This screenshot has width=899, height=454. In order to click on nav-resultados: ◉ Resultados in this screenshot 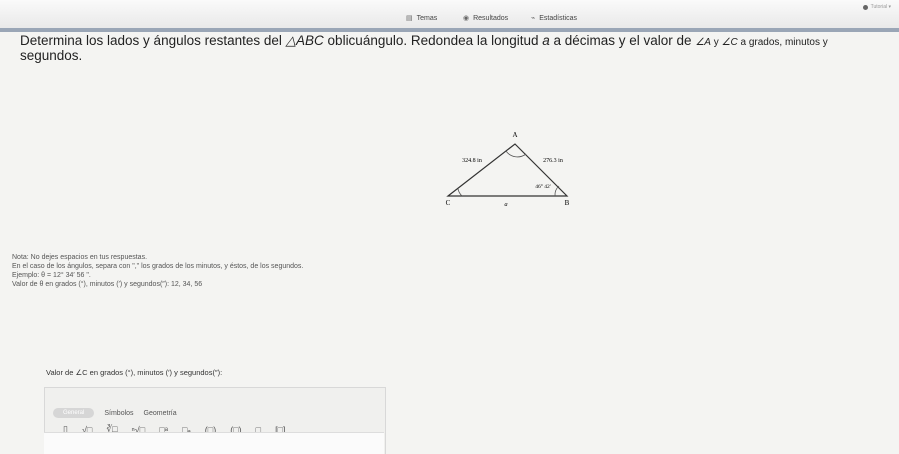, I will do `click(486, 18)`.